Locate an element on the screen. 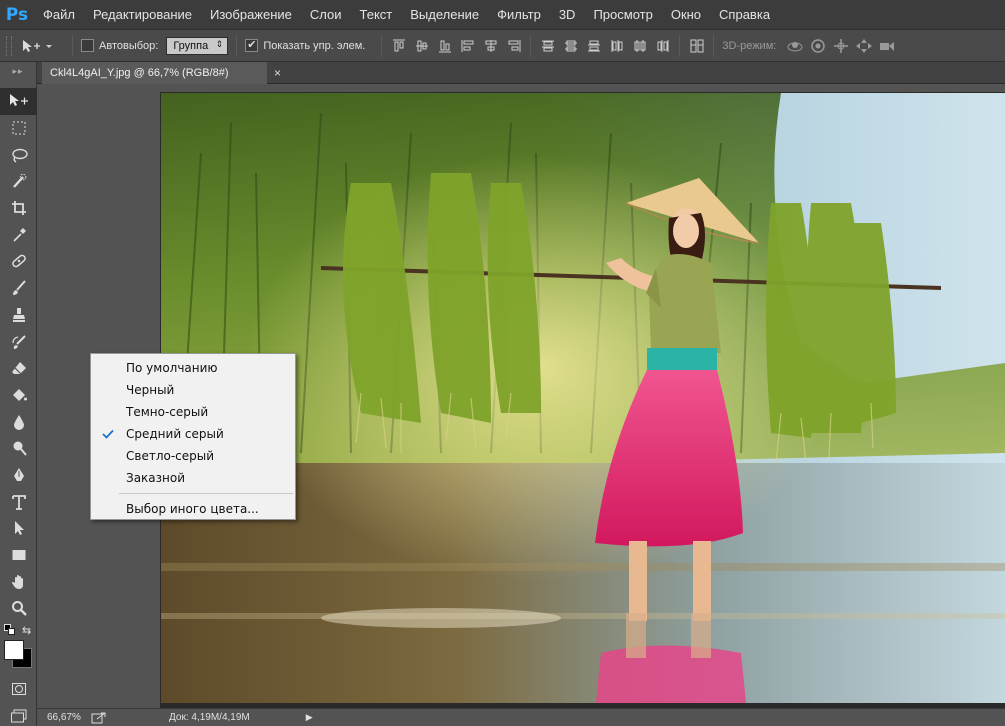 The image size is (1005, 726). menu-type: Текст is located at coordinates (376, 14).